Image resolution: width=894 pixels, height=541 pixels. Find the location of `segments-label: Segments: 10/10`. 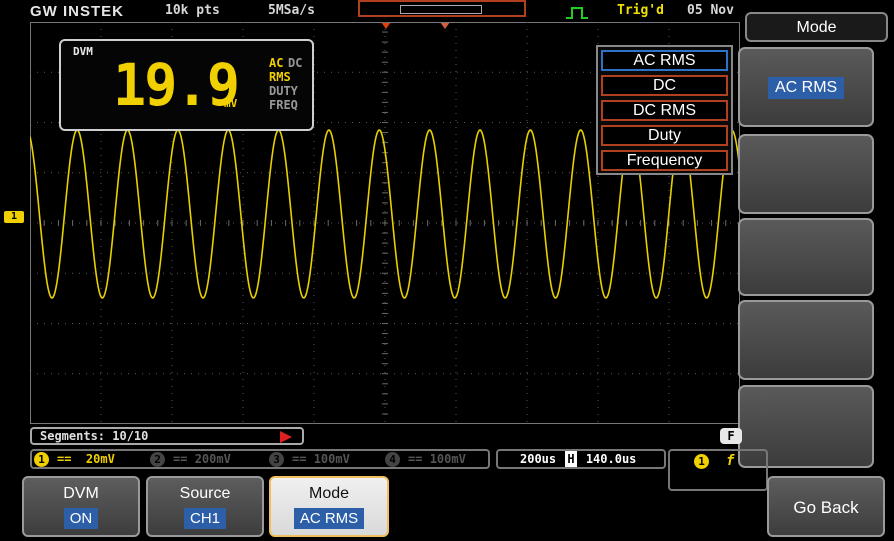

segments-label: Segments: 10/10 is located at coordinates (94, 436).